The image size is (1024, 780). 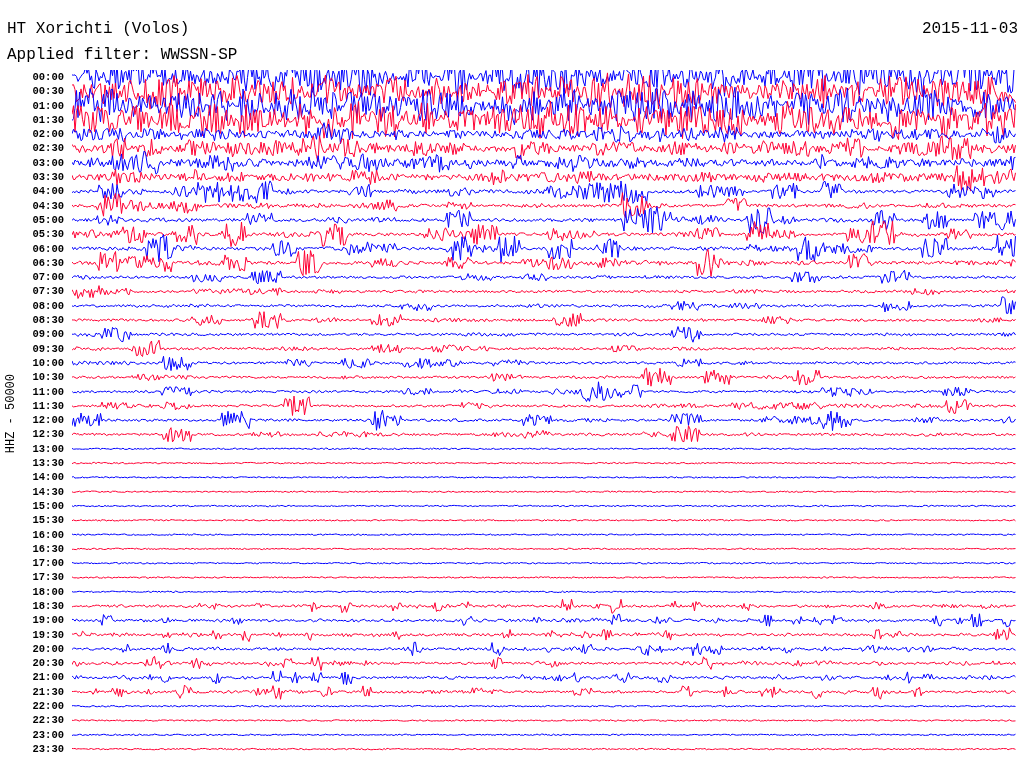 I want to click on time-label: 23:30, so click(x=47, y=749).